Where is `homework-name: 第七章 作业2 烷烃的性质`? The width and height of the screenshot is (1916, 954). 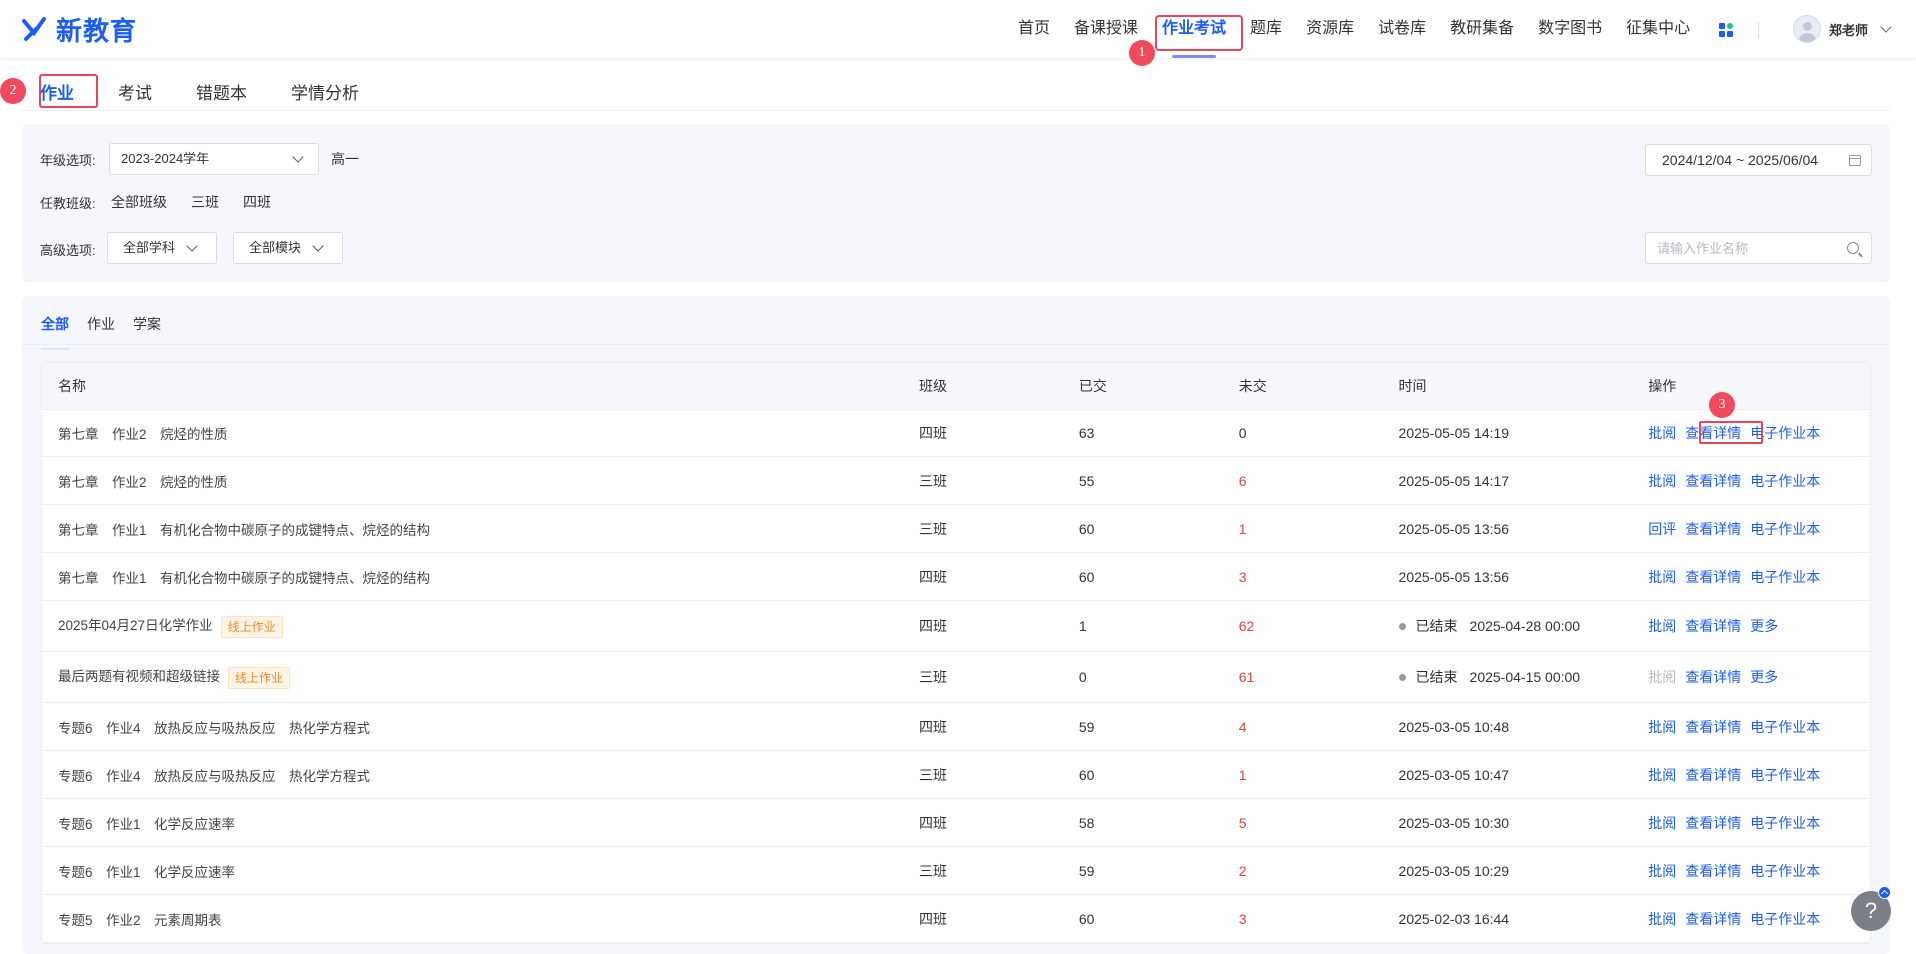 homework-name: 第七章 作业2 烷烃的性质 is located at coordinates (143, 434).